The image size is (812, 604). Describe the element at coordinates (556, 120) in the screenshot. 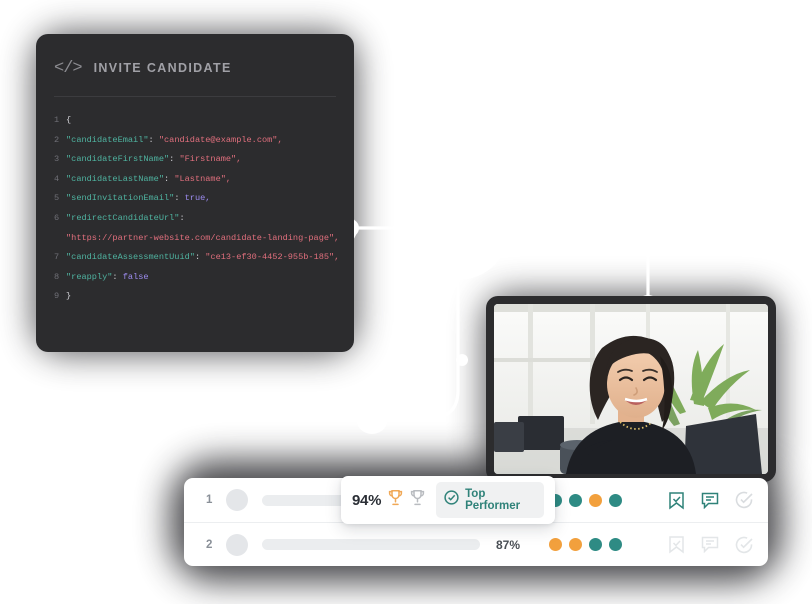

I see `top-right-node` at that location.